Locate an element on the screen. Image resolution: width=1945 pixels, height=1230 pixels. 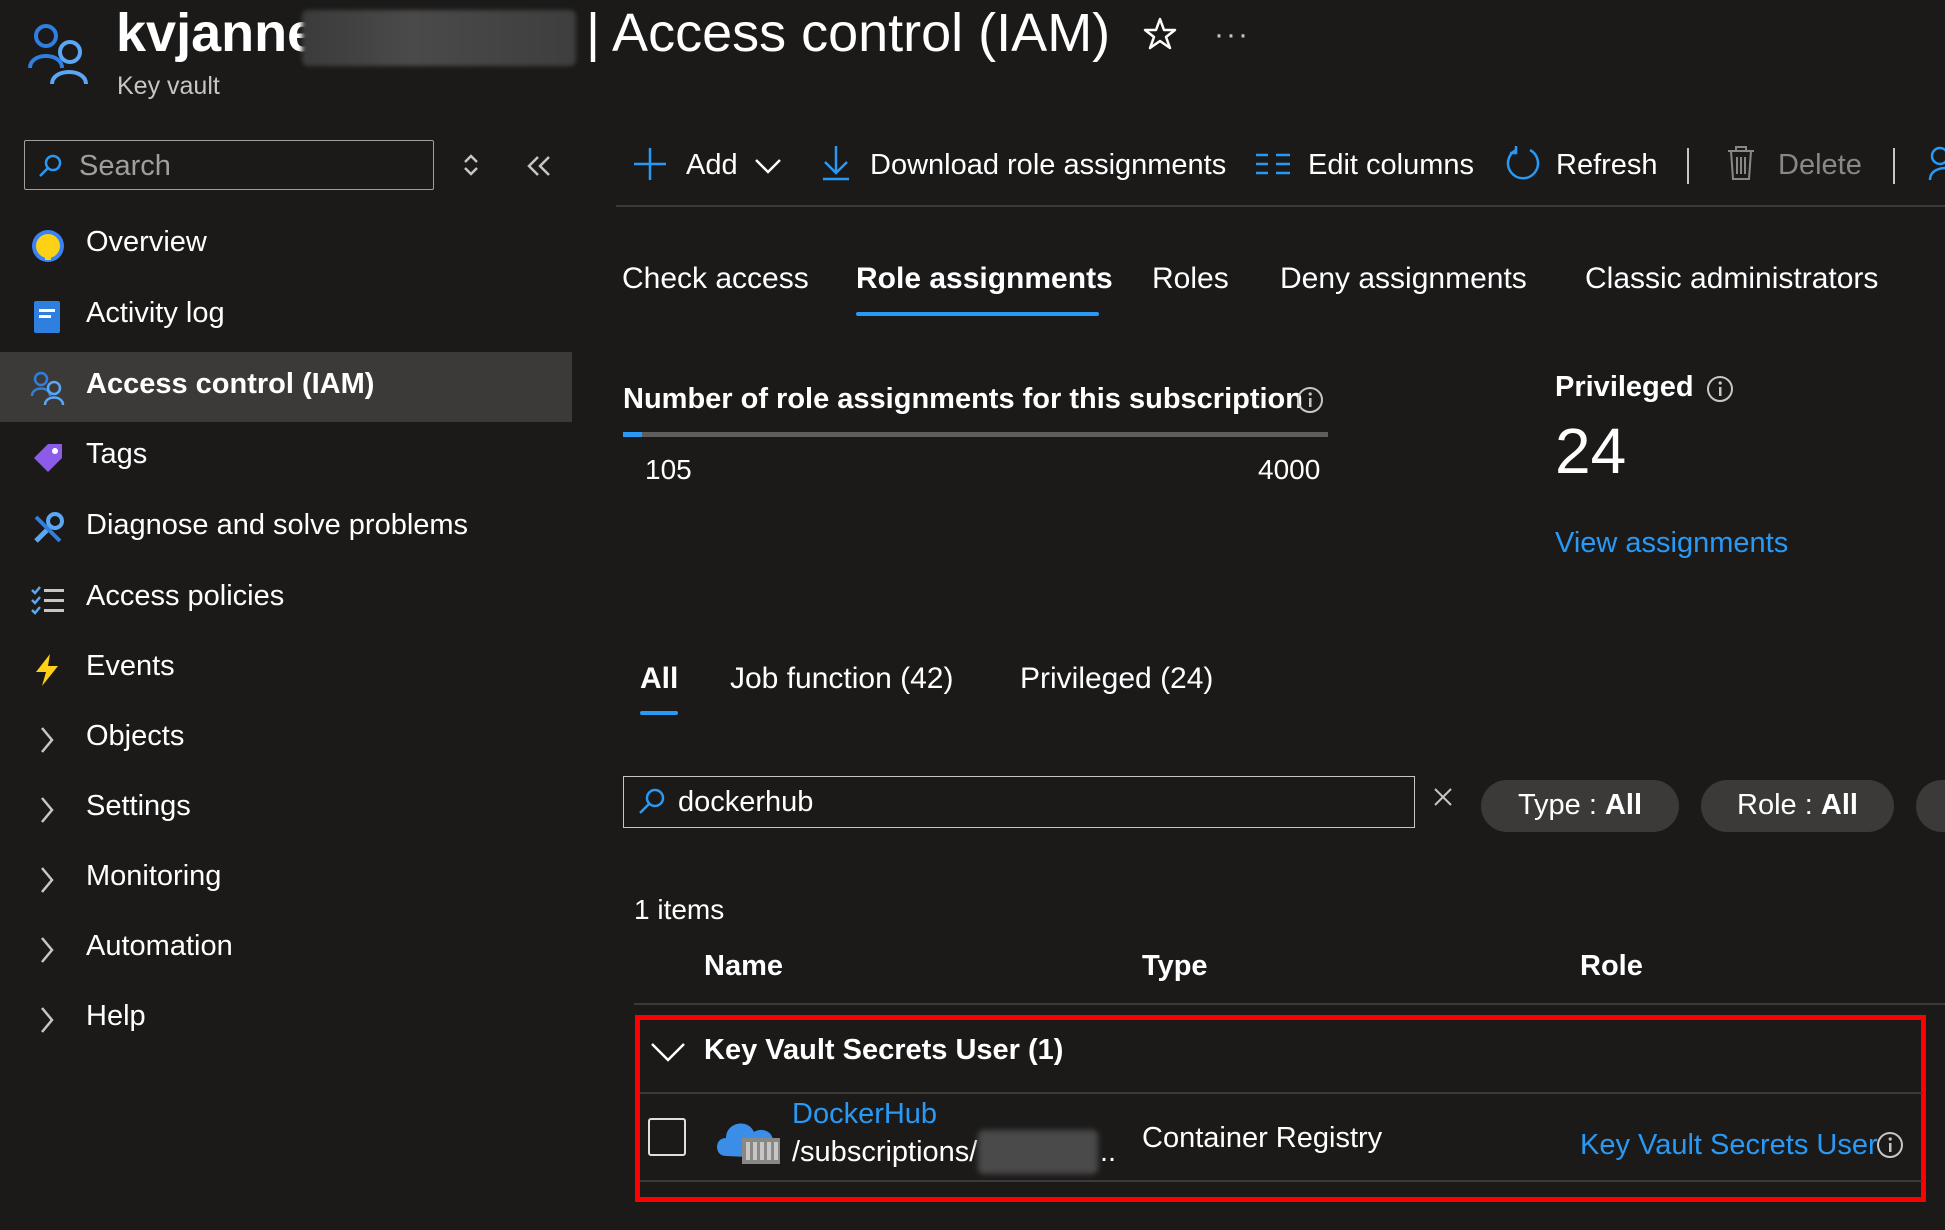
role-filter-pill: Role : All is located at coordinates (1797, 806).